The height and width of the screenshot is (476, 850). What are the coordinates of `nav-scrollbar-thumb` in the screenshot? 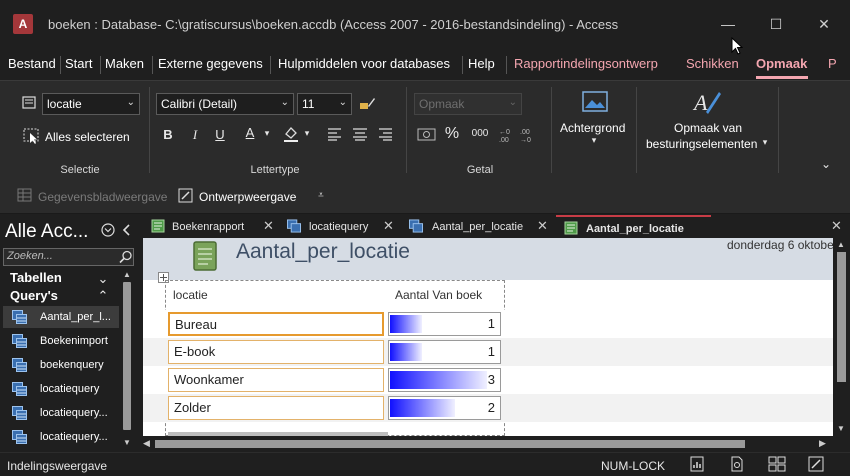 It's located at (127, 356).